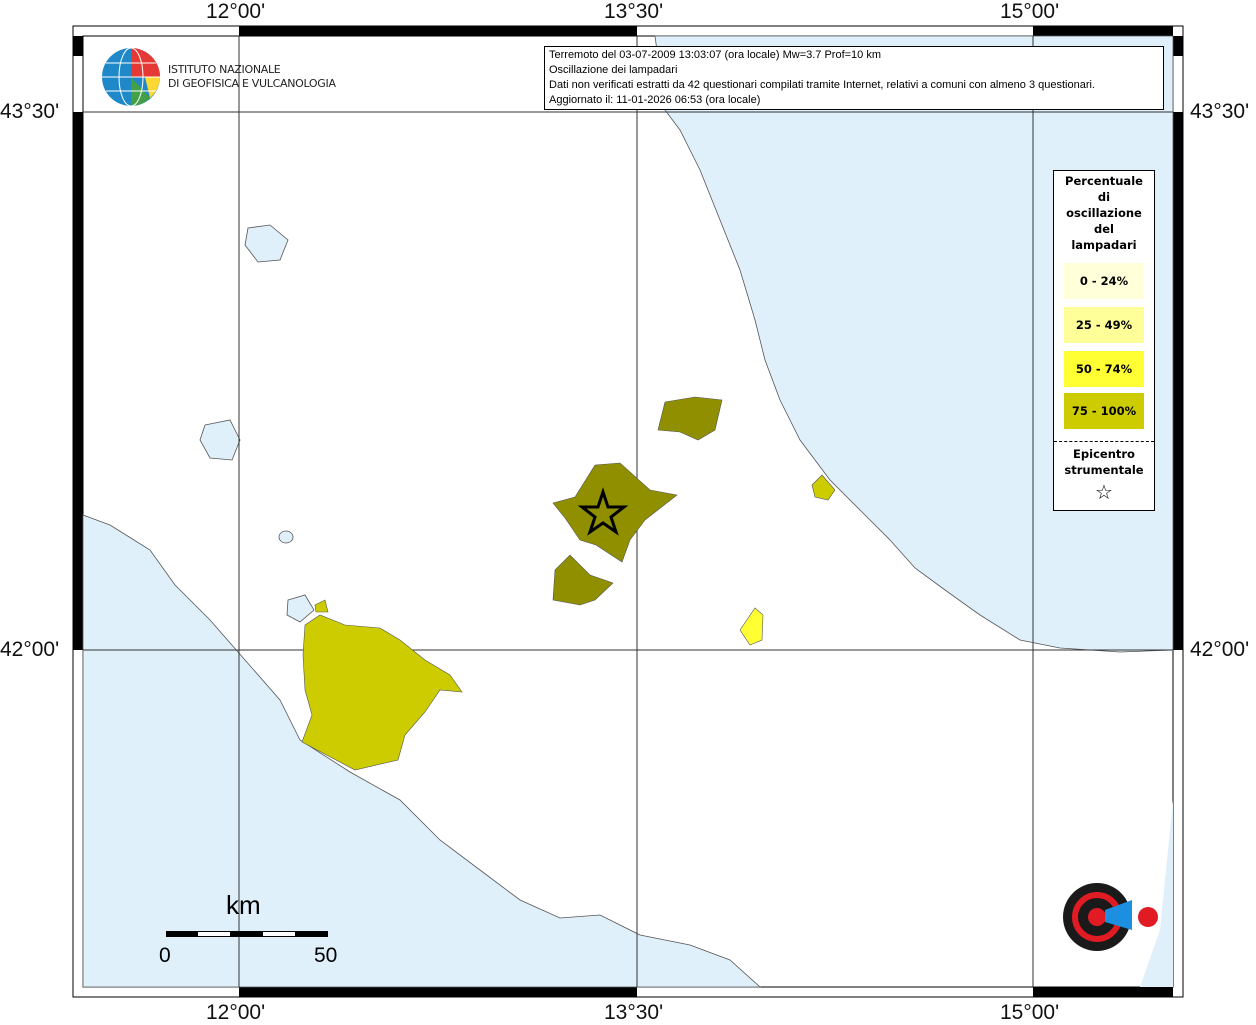  What do you see at coordinates (326, 955) in the screenshot?
I see `scale-max: 50` at bounding box center [326, 955].